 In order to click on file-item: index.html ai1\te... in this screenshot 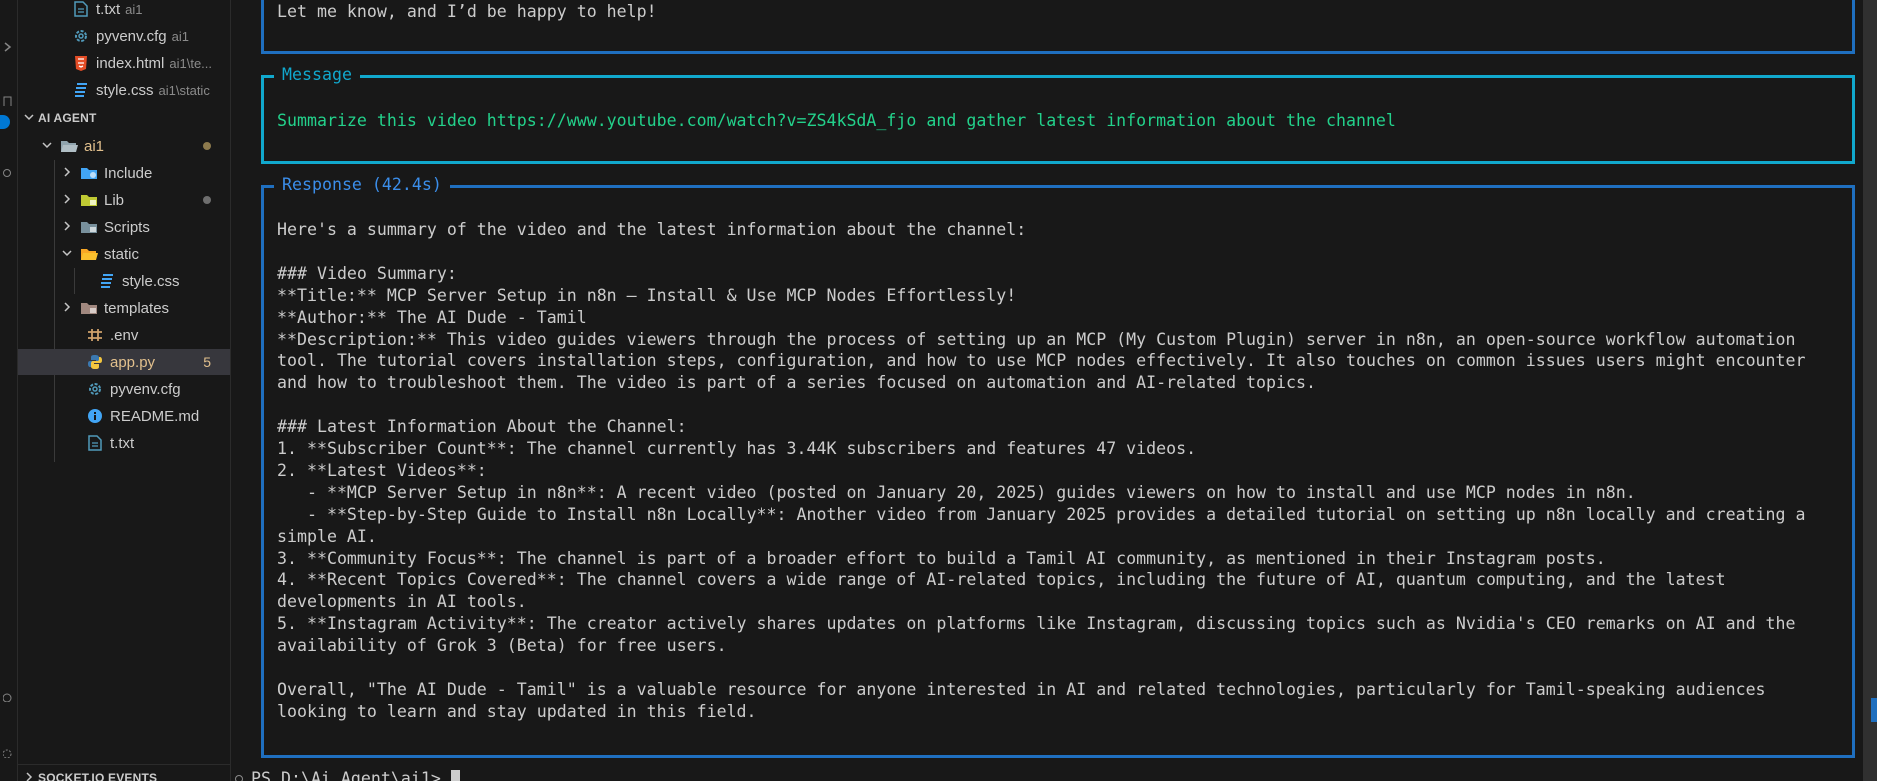, I will do `click(124, 63)`.